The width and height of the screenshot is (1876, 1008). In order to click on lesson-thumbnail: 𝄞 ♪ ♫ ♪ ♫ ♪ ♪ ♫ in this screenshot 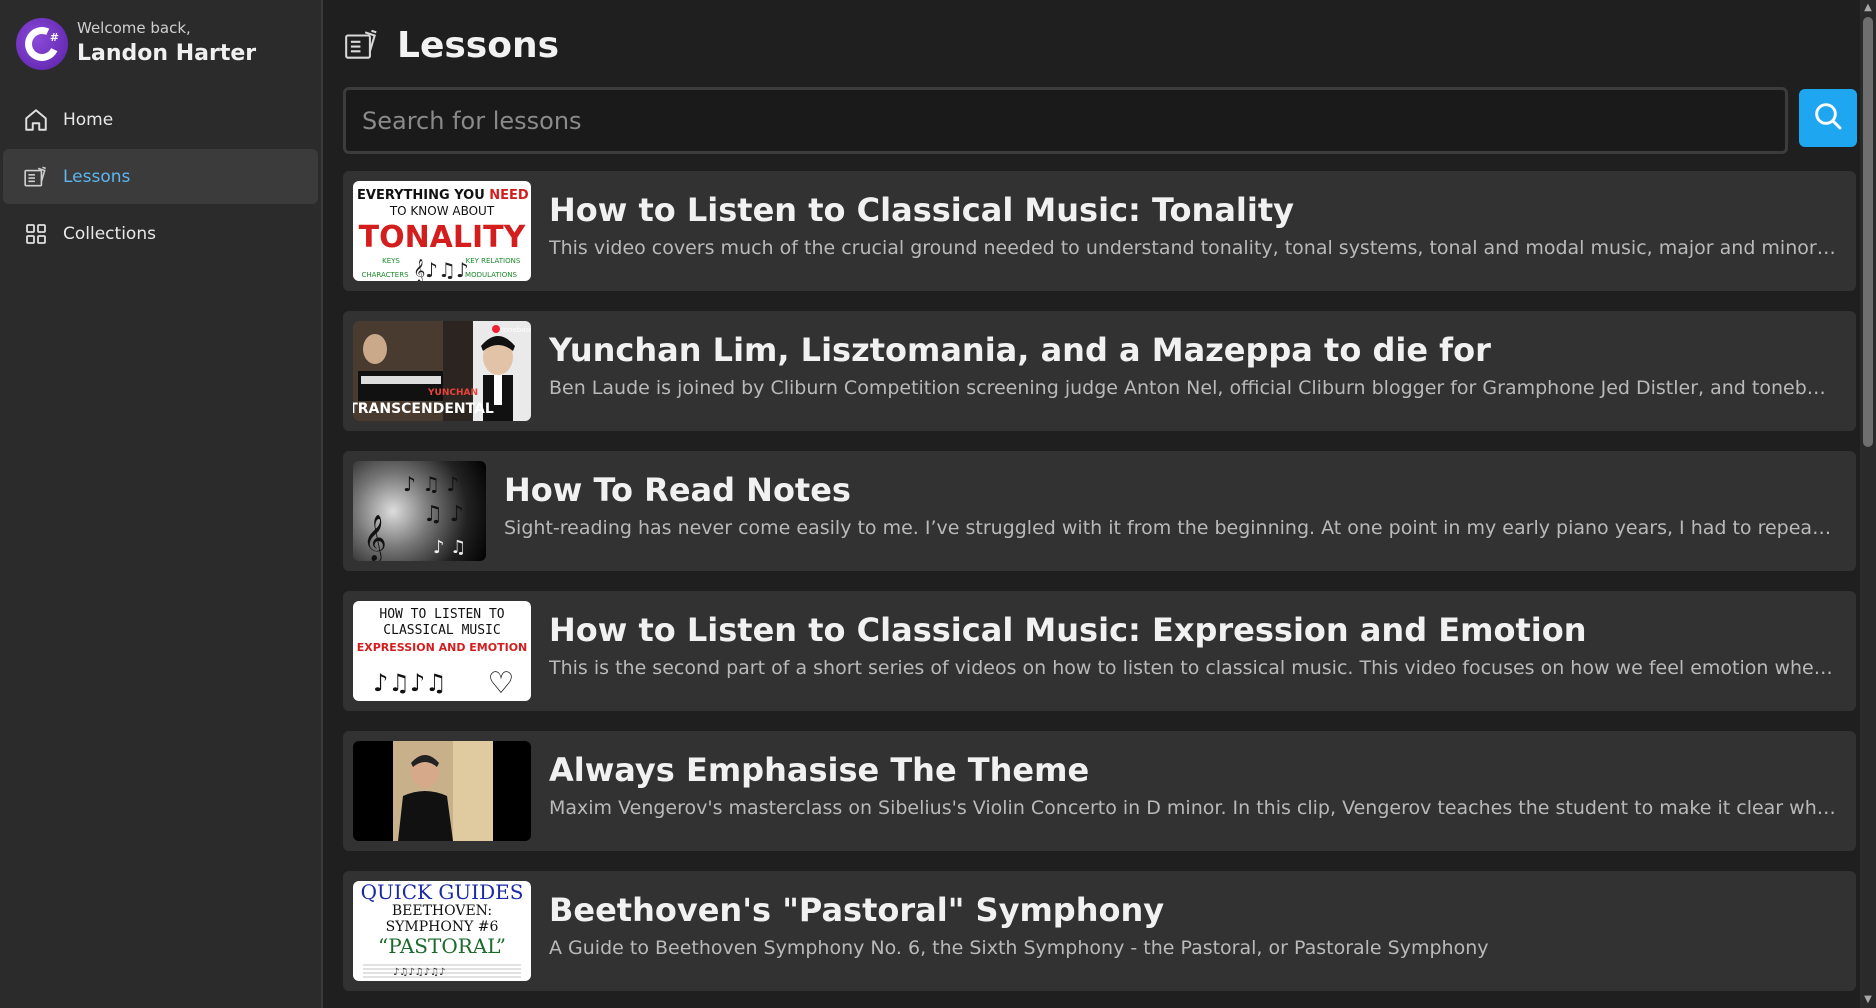, I will do `click(419, 511)`.